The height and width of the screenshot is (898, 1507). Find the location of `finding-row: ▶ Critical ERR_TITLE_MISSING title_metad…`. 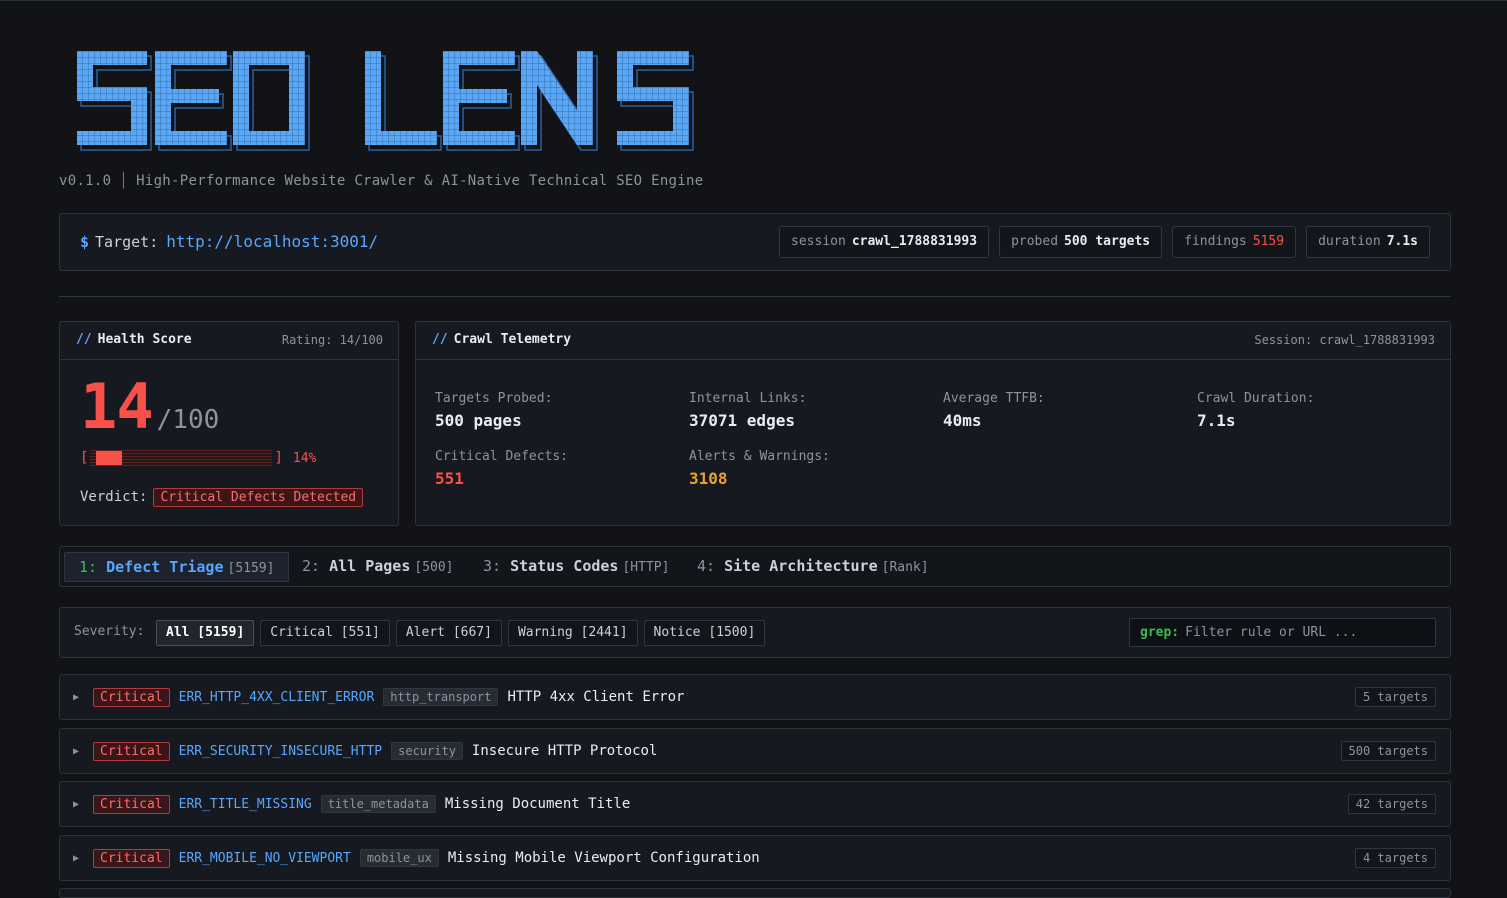

finding-row: ▶ Critical ERR_TITLE_MISSING title_metad… is located at coordinates (755, 804).